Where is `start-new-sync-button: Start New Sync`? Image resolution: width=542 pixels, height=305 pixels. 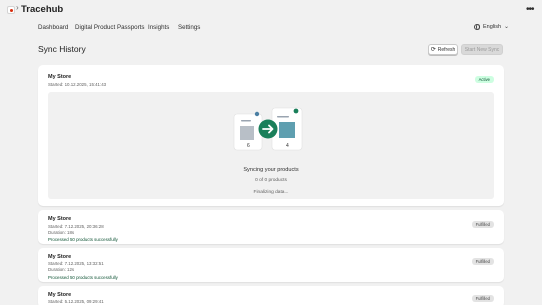
start-new-sync-button: Start New Sync is located at coordinates (482, 49).